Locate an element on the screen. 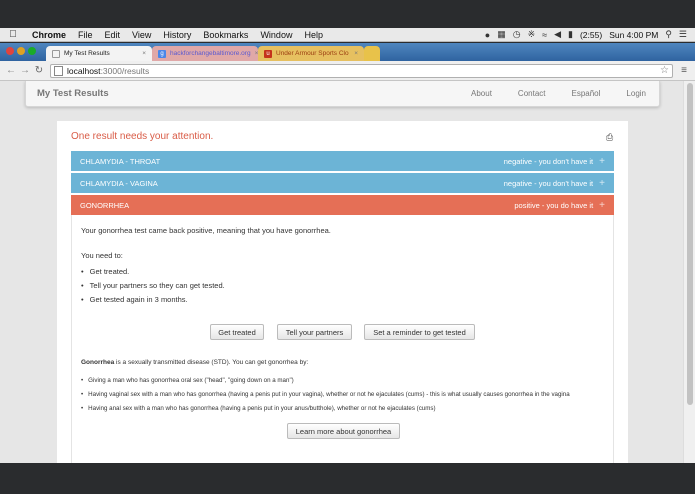 The height and width of the screenshot is (494, 695). spotlight-icon: ⚲ is located at coordinates (668, 34).